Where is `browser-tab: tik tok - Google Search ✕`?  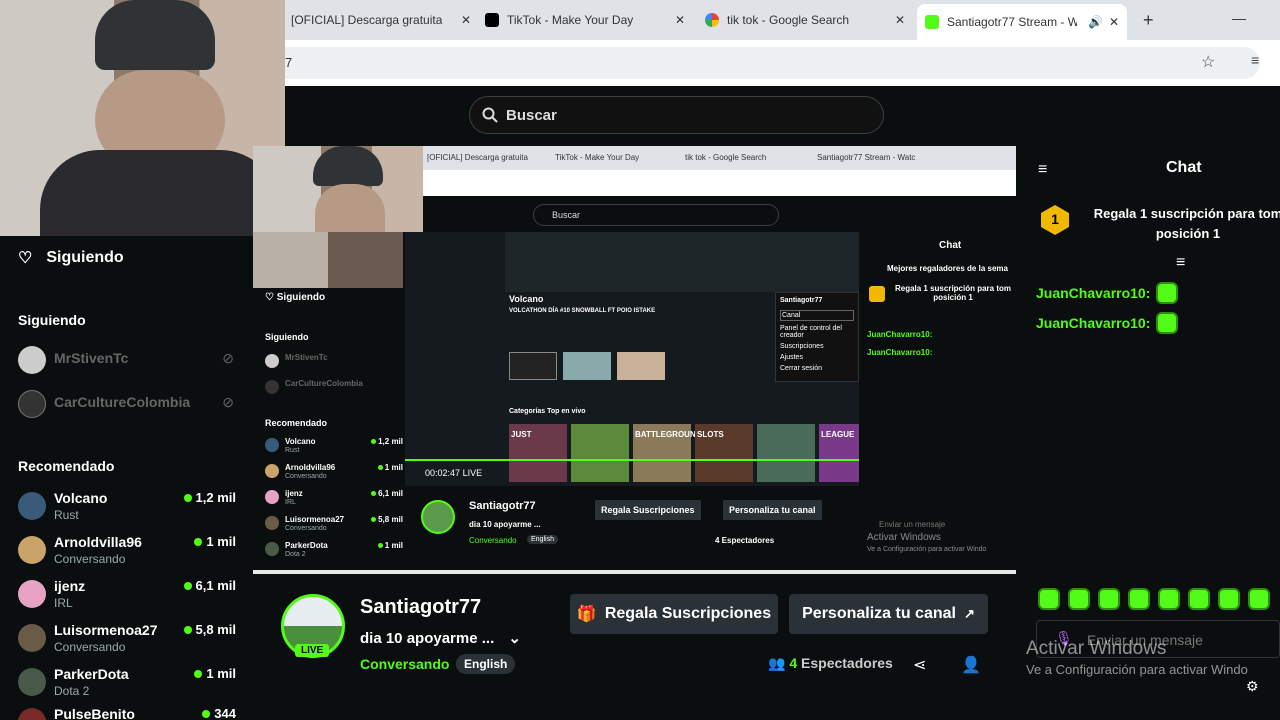
browser-tab: tik tok - Google Search ✕ is located at coordinates (805, 20).